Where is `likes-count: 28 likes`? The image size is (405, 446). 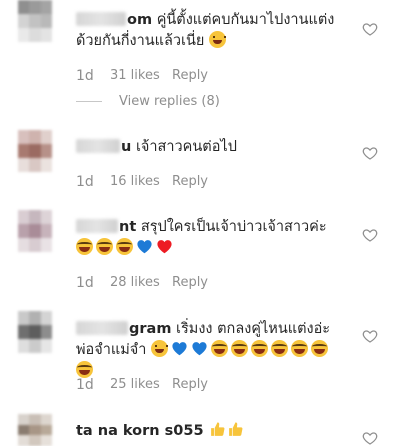
likes-count: 28 likes is located at coordinates (141, 283).